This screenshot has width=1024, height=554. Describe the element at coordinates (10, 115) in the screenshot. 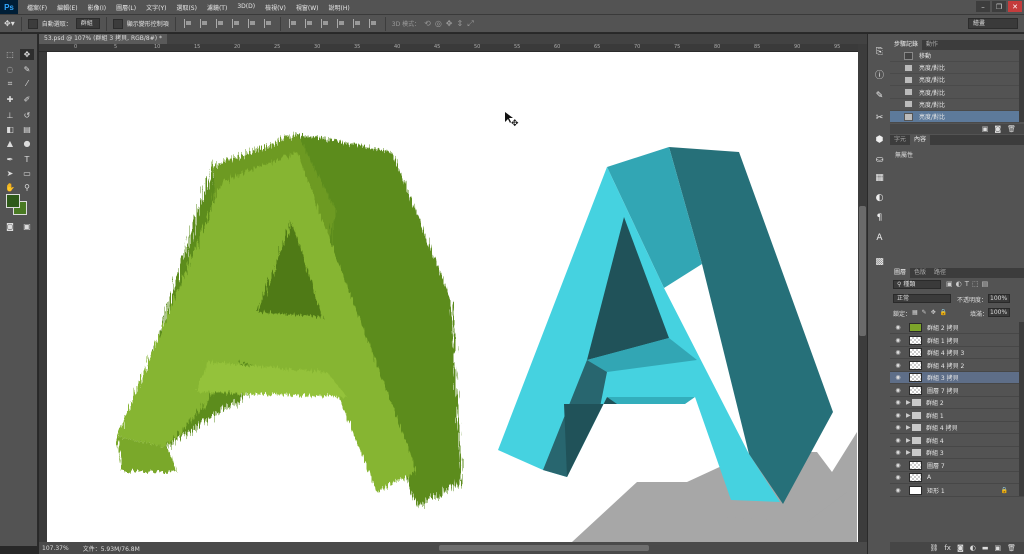

I see `stamp-tool-icon: ⊥` at that location.